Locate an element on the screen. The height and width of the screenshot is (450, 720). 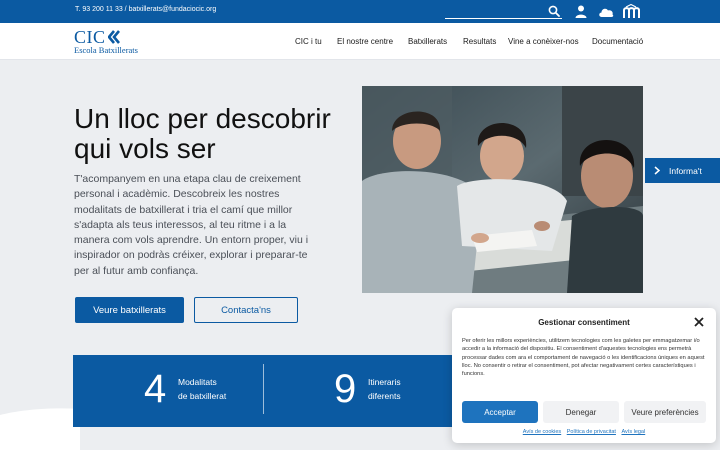
nav-item-documentacio: Documentació is located at coordinates (617, 41).